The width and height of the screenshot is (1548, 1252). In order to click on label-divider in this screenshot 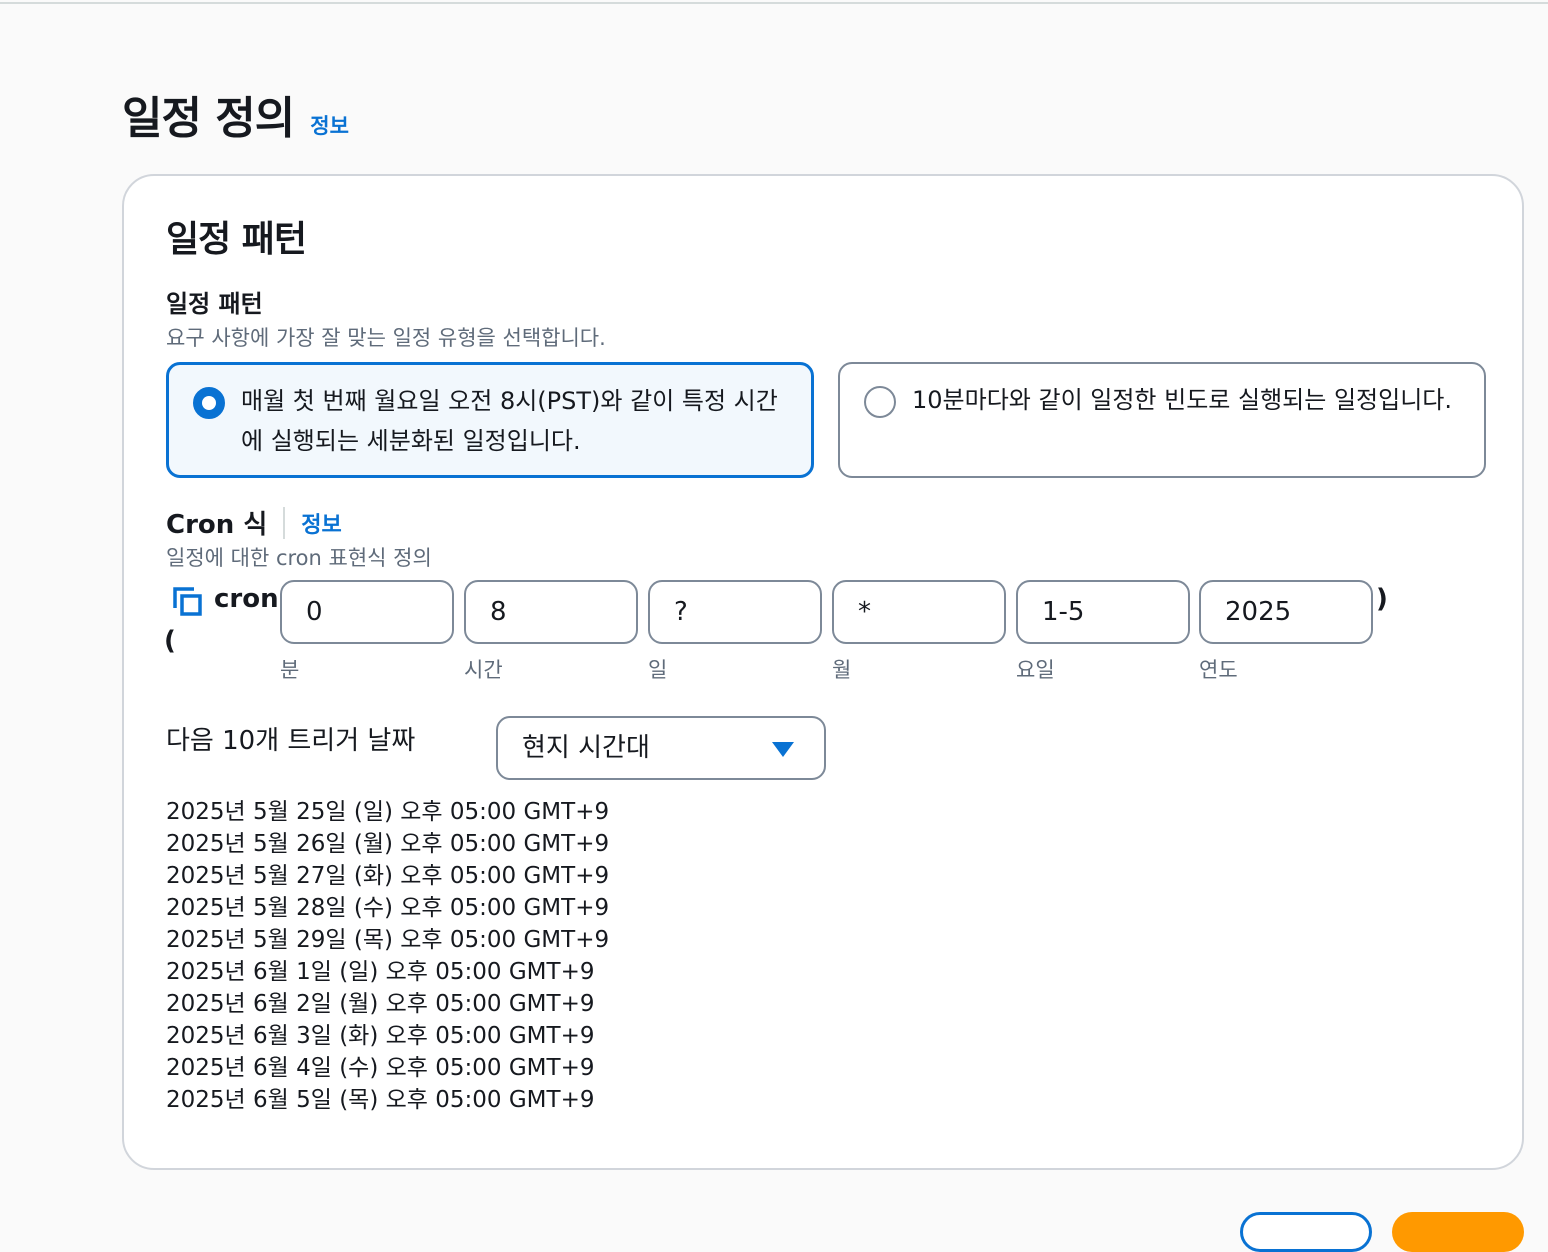, I will do `click(284, 522)`.